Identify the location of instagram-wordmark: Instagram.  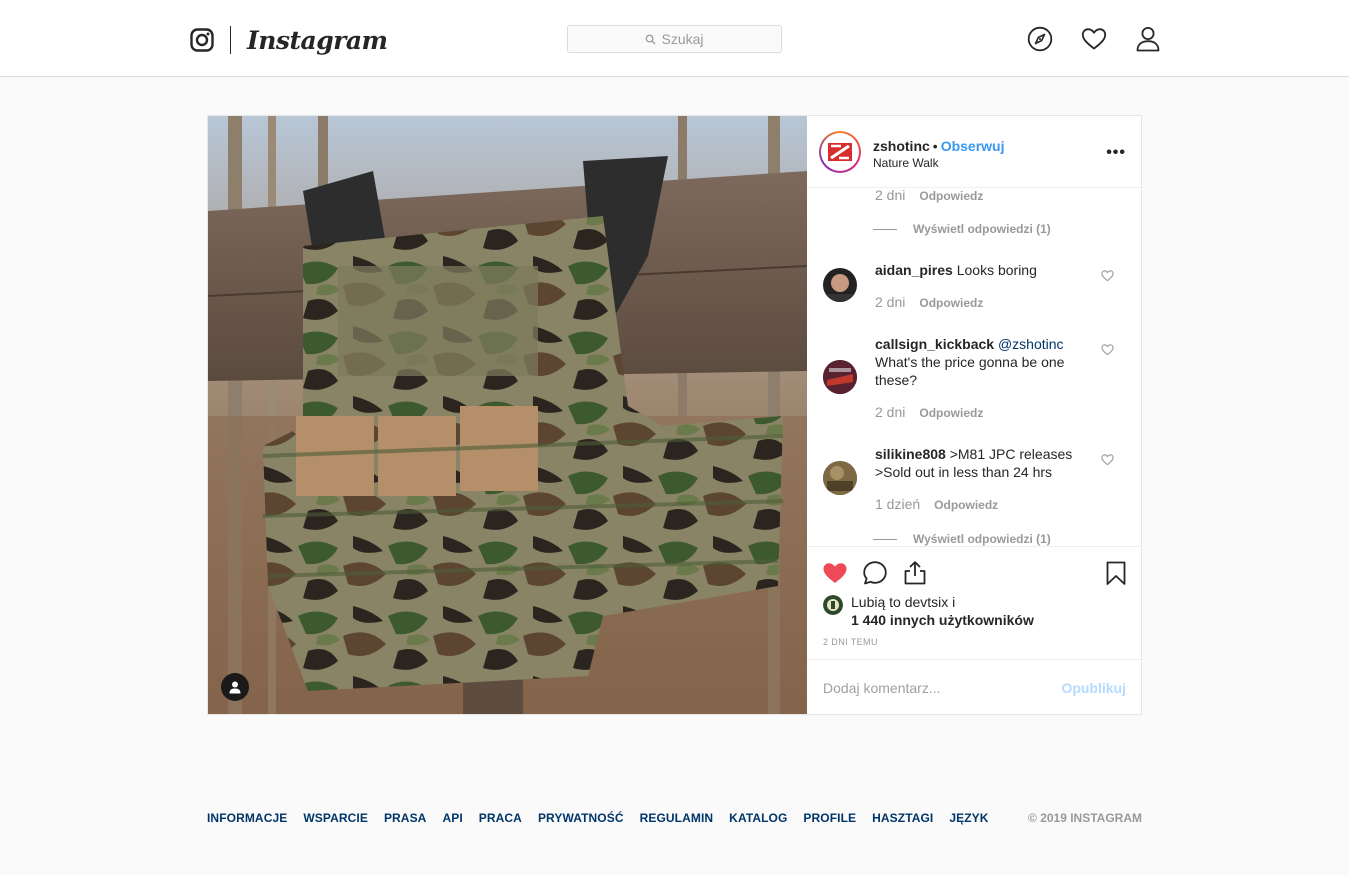
(317, 40).